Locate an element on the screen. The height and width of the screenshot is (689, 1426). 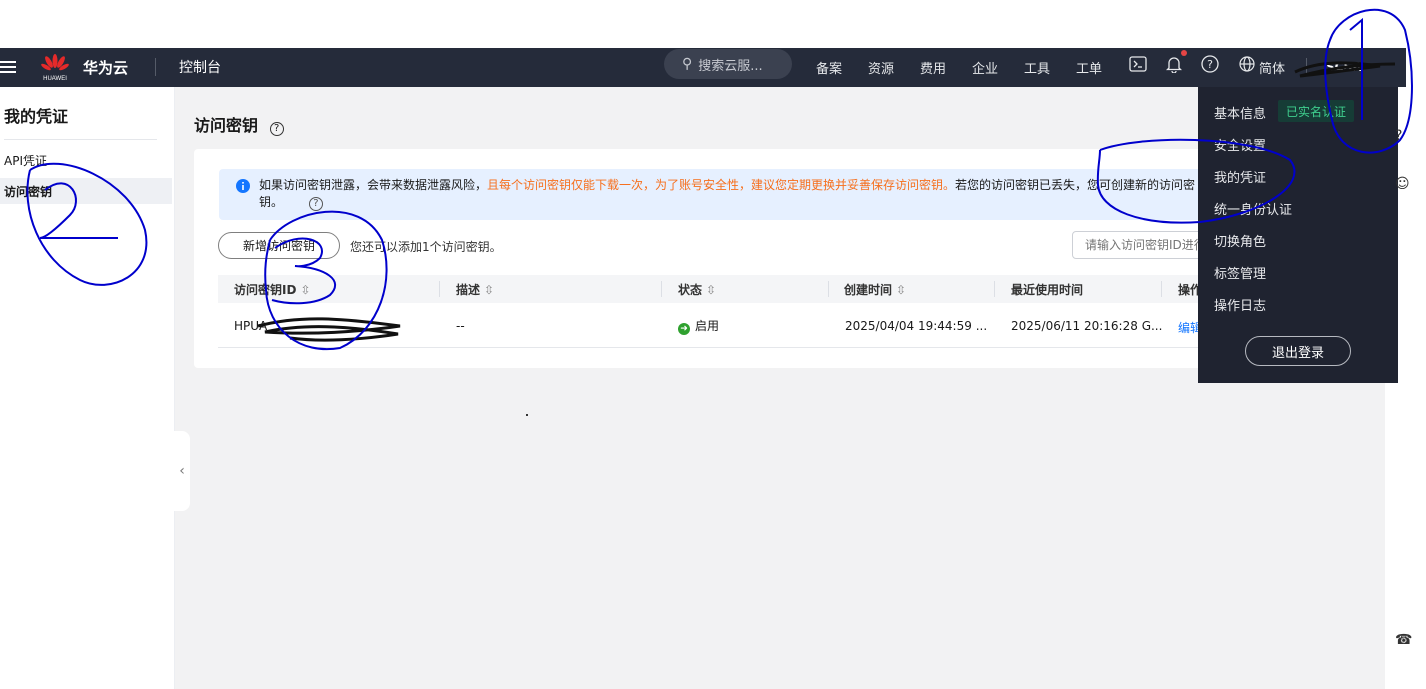
huawei-logo: HUAWEI is located at coordinates (55, 67).